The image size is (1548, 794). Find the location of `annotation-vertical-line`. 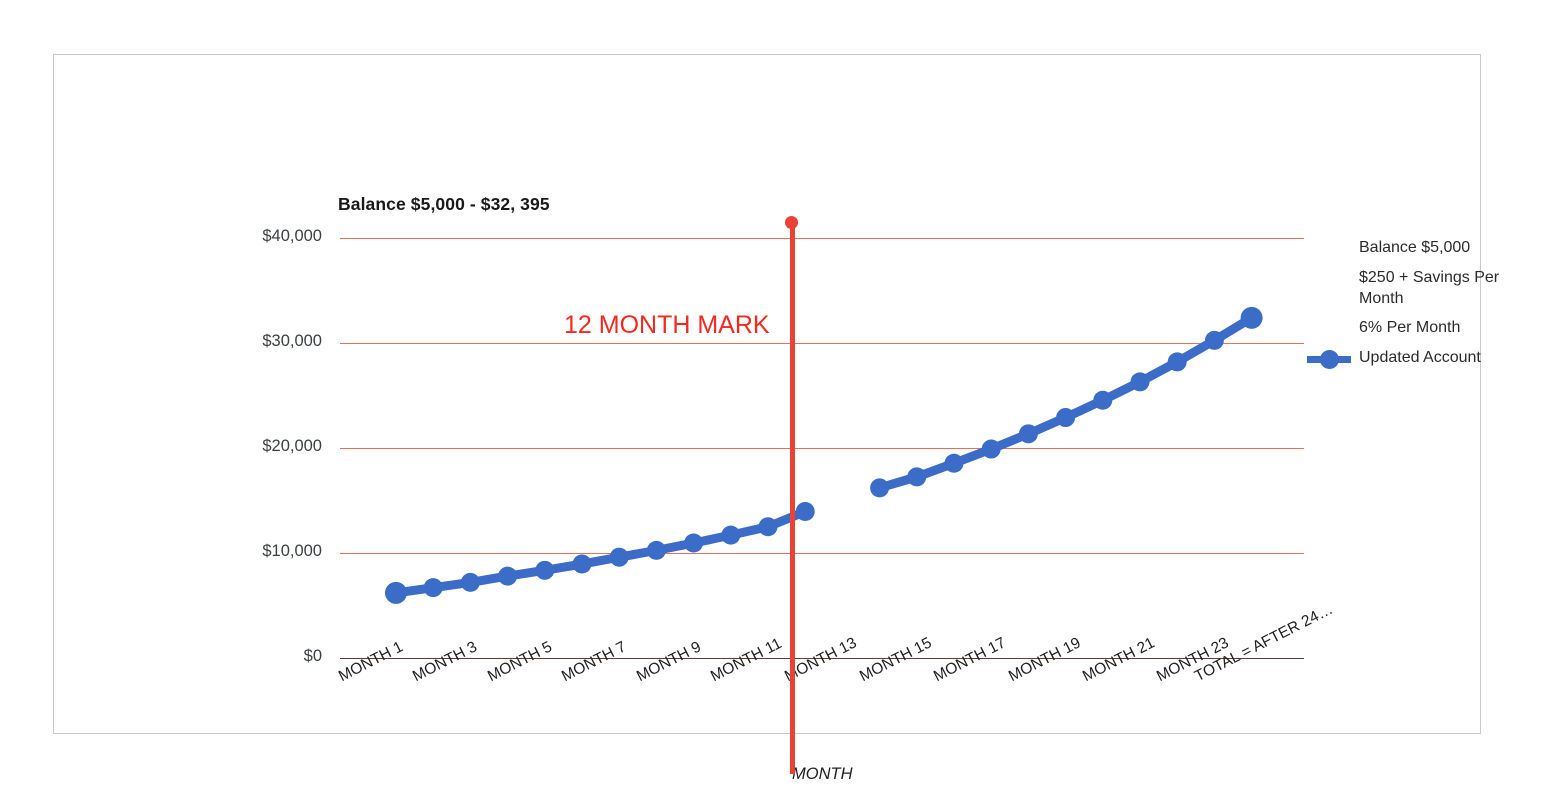

annotation-vertical-line is located at coordinates (792, 500).